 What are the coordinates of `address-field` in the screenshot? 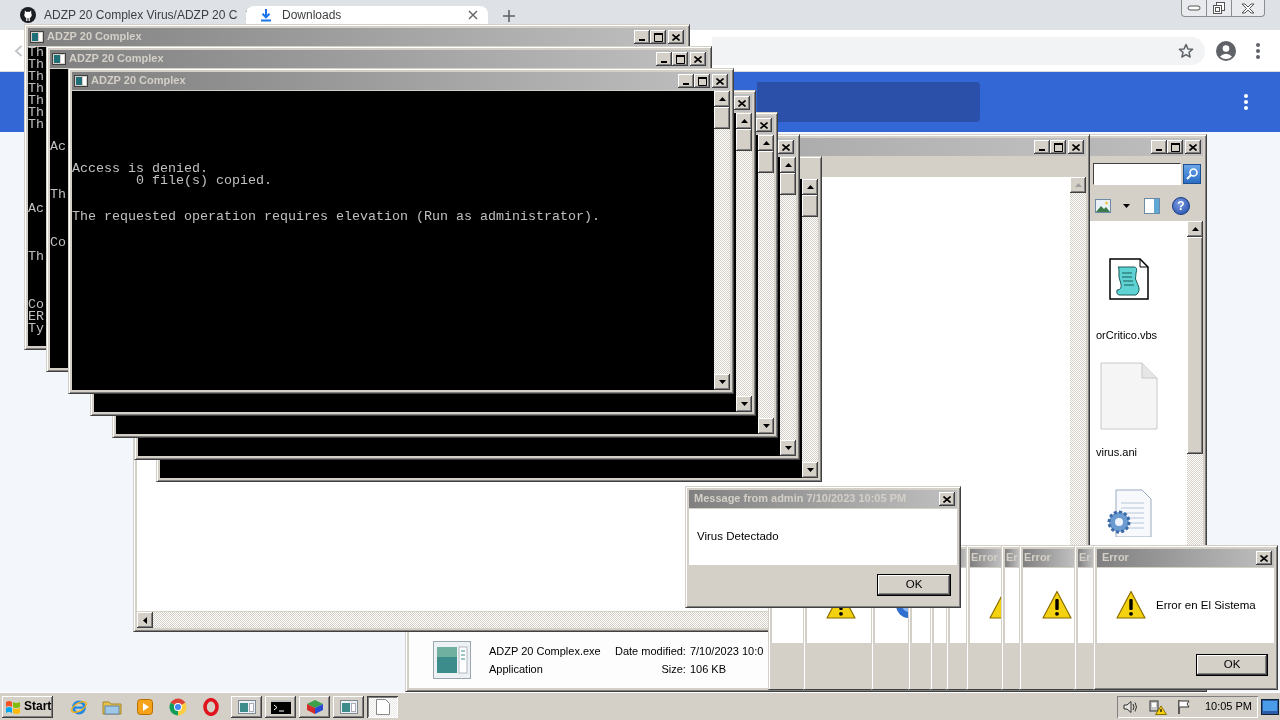 It's located at (958, 50).